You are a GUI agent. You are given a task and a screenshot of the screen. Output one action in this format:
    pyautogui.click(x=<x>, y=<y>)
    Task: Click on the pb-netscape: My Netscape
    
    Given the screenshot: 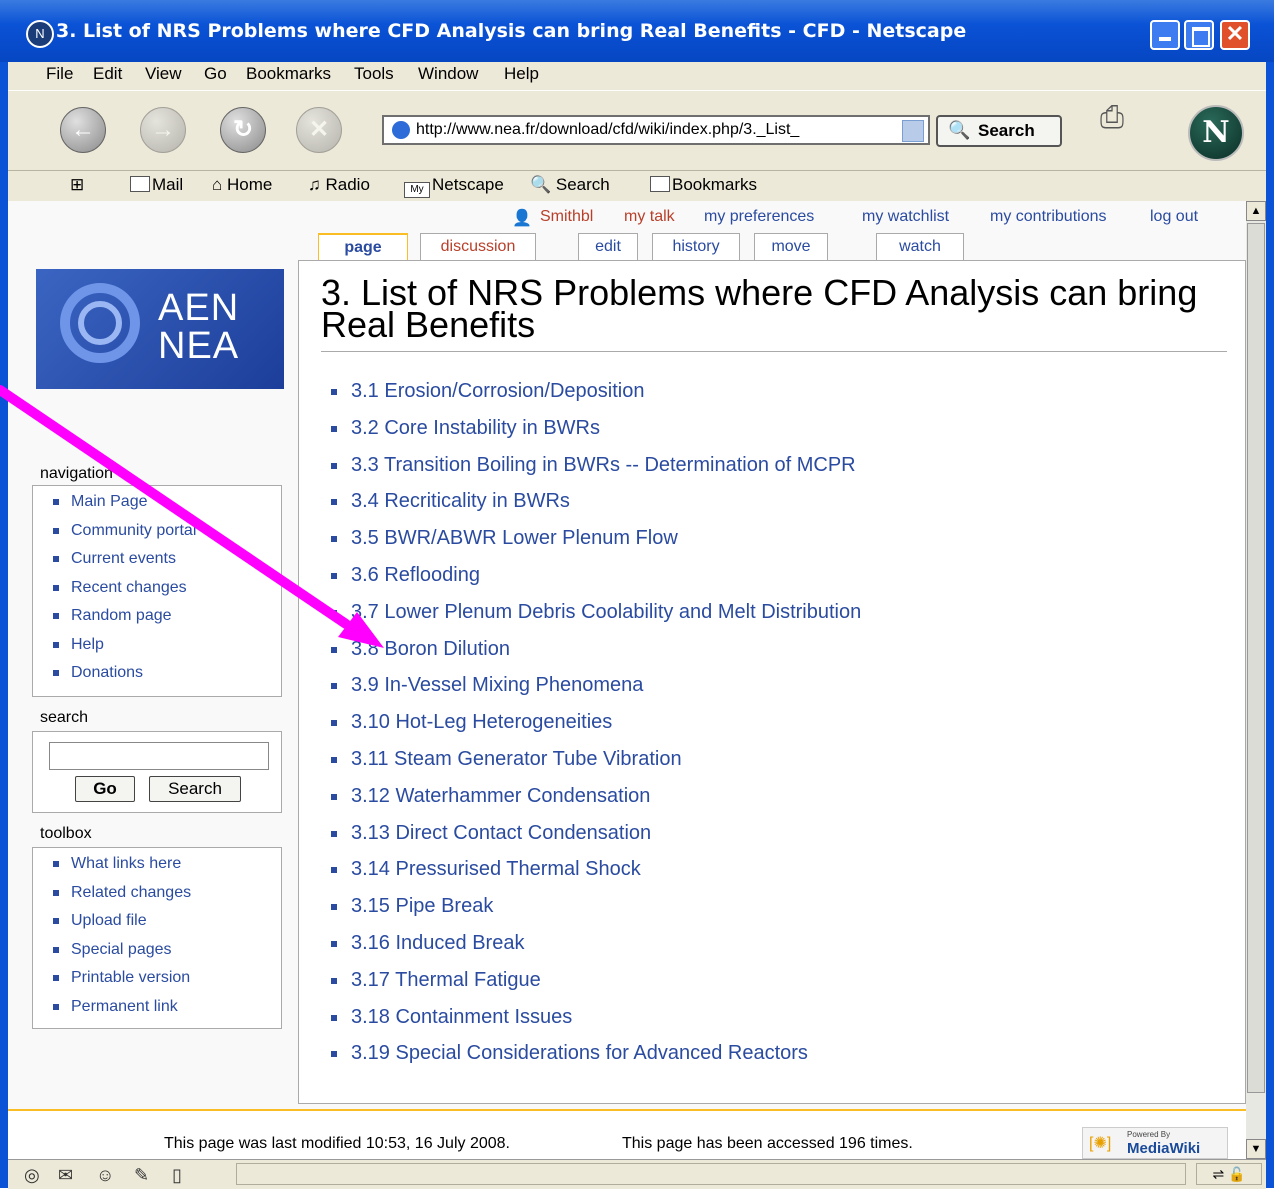 What is the action you would take?
    pyautogui.click(x=454, y=186)
    